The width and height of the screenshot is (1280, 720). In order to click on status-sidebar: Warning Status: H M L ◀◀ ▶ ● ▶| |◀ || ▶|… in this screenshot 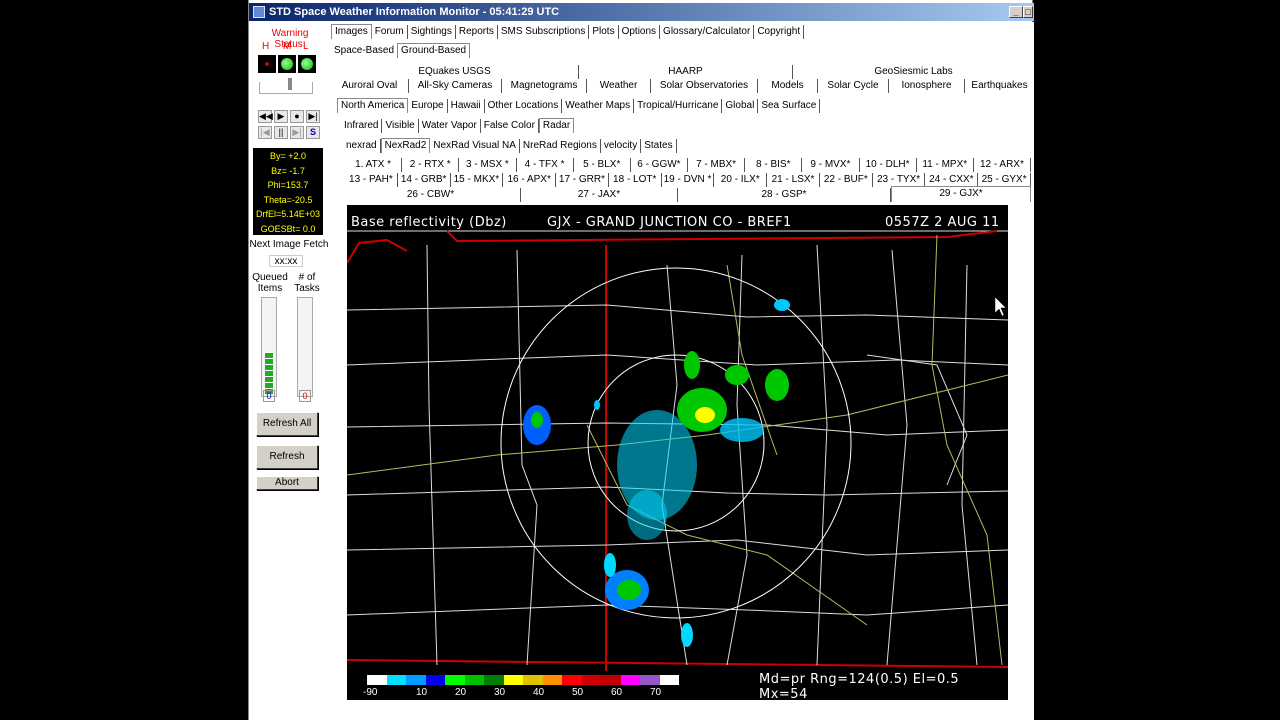, I will do `click(289, 371)`.